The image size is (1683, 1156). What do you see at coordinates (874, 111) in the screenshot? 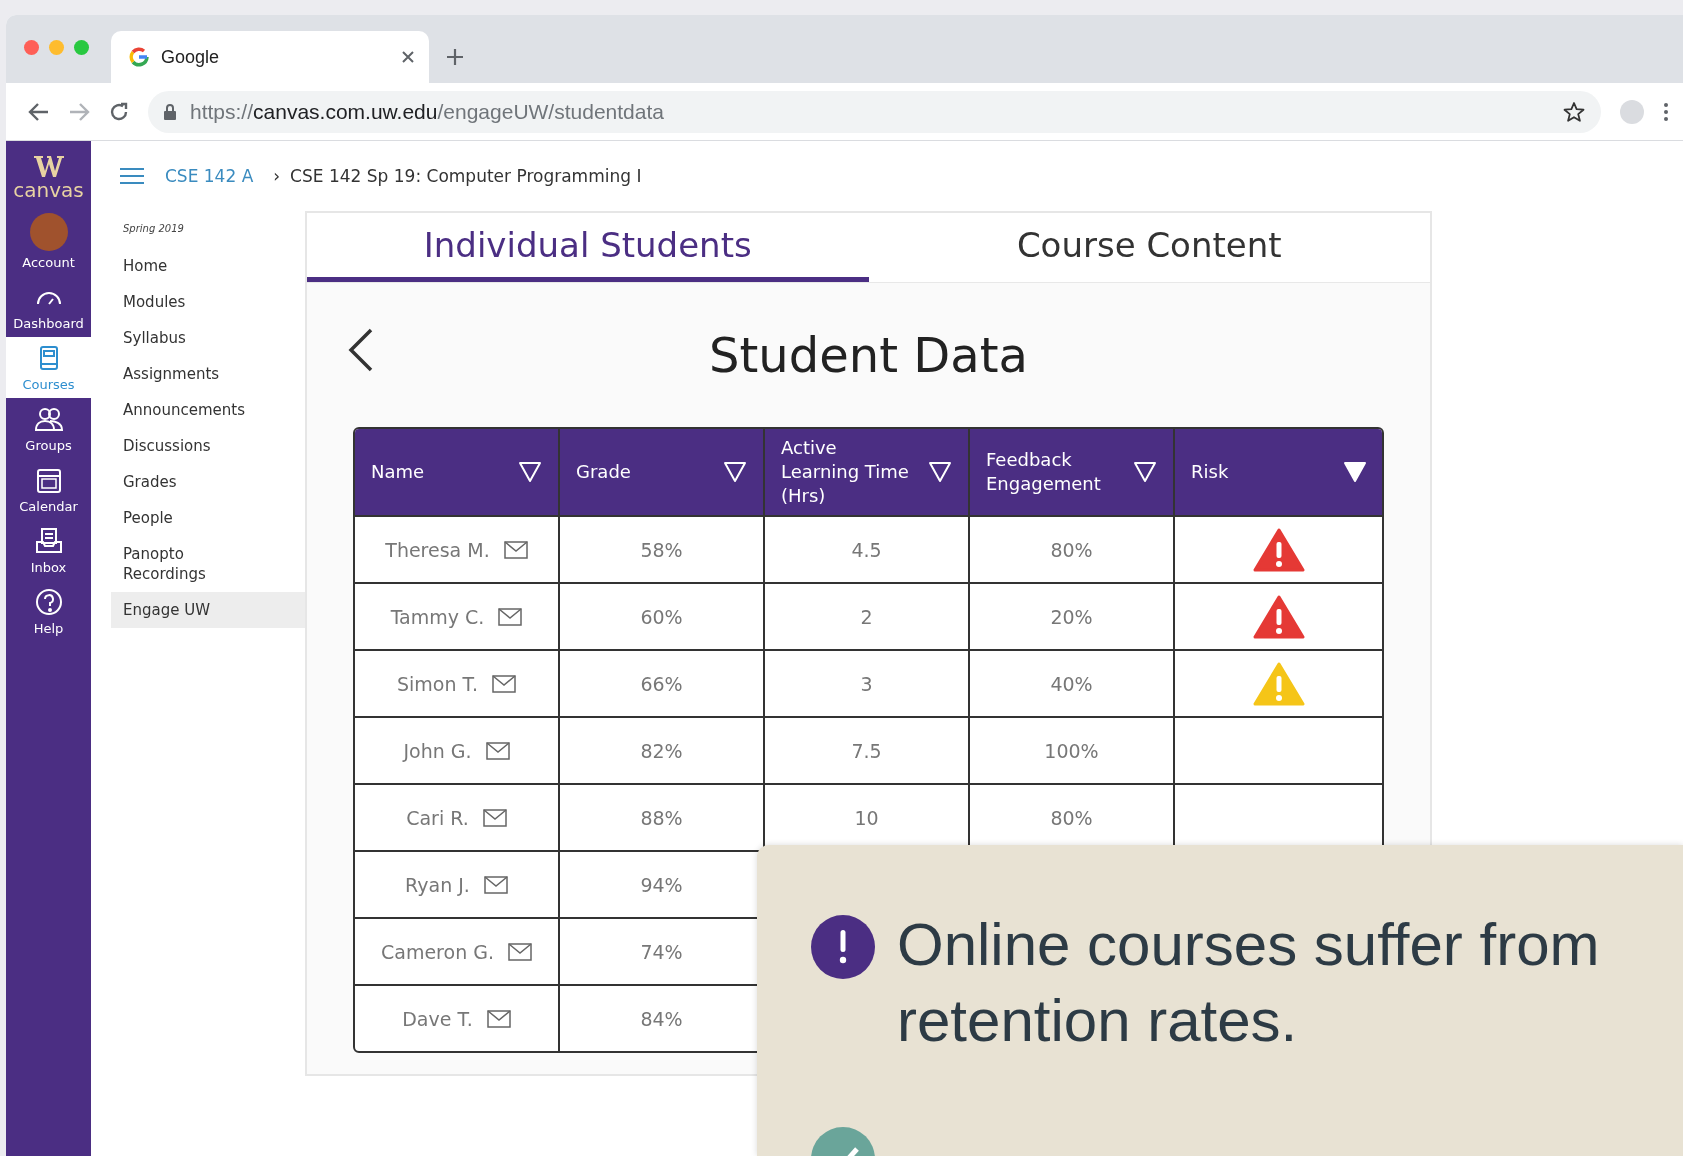
I see `address-bar: https://canvas.com.uw.edu/engageUW/studentdata` at bounding box center [874, 111].